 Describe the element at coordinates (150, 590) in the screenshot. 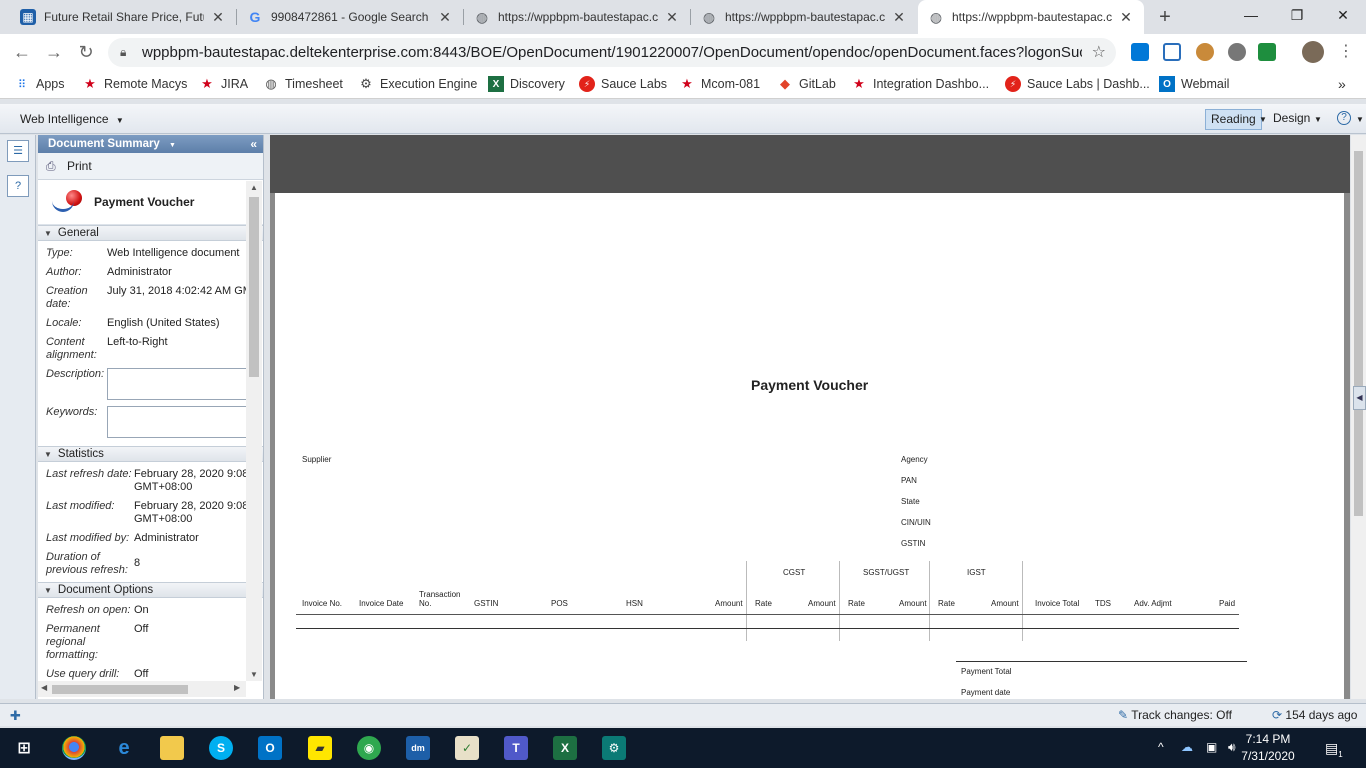

I see `section-document-options: ▼ Document Options` at that location.